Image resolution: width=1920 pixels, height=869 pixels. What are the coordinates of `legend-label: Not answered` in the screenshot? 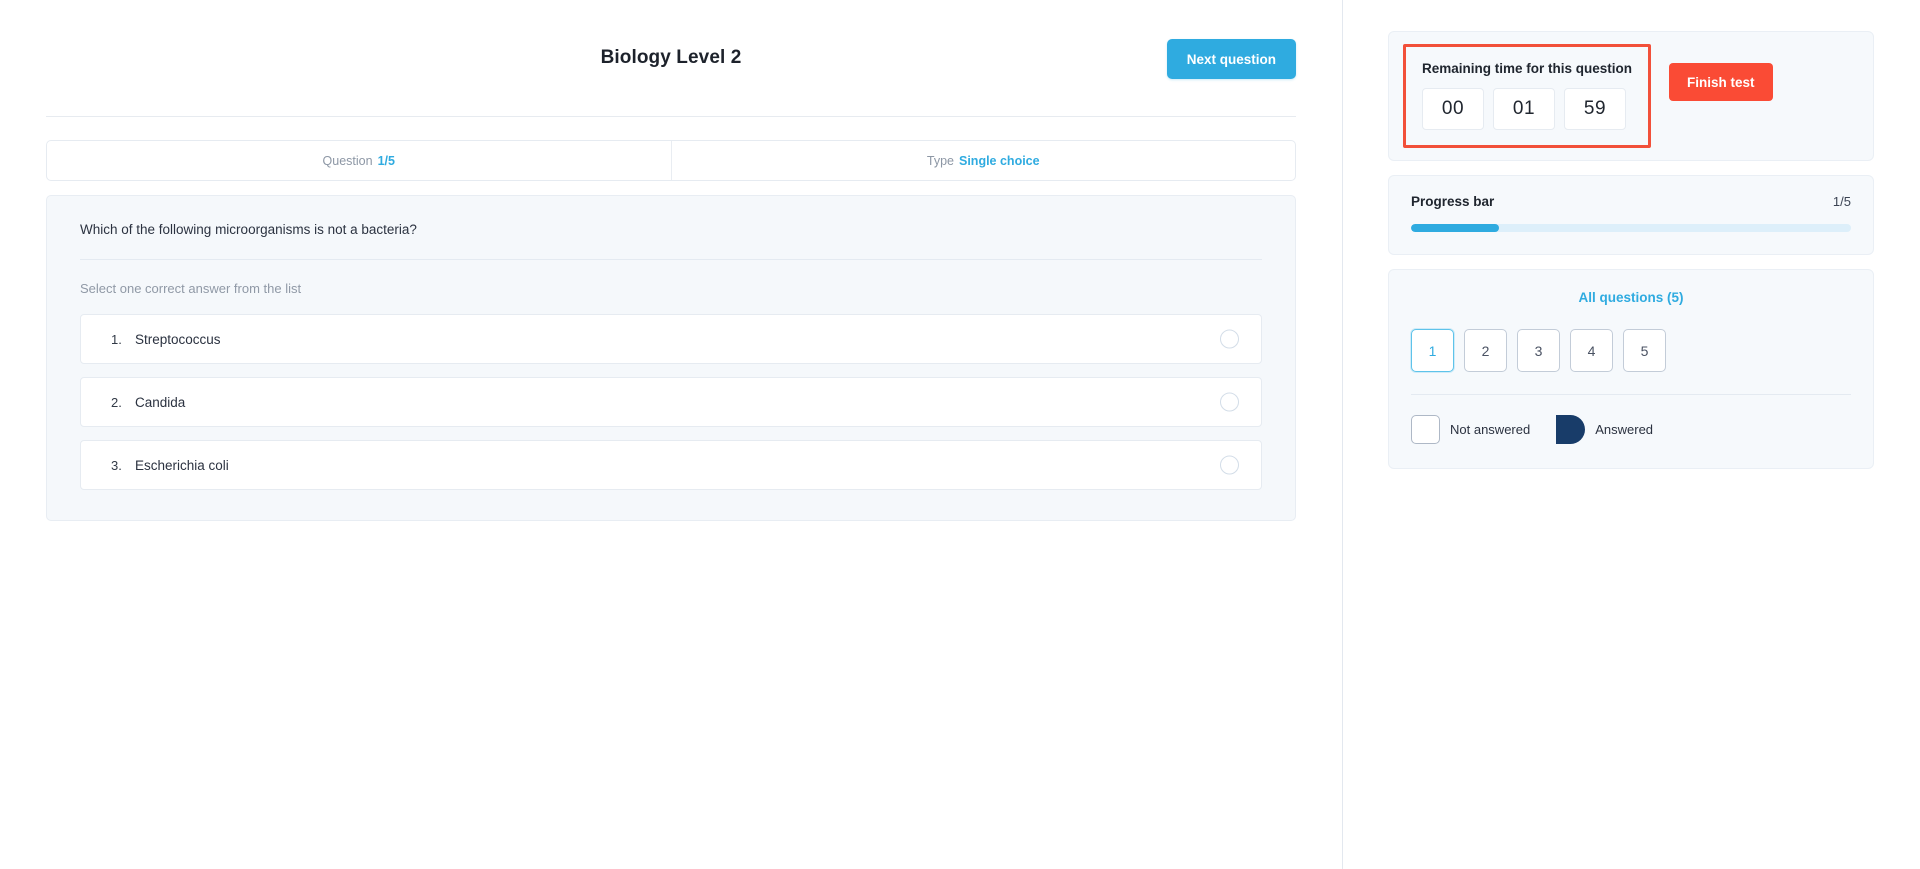 It's located at (1490, 429).